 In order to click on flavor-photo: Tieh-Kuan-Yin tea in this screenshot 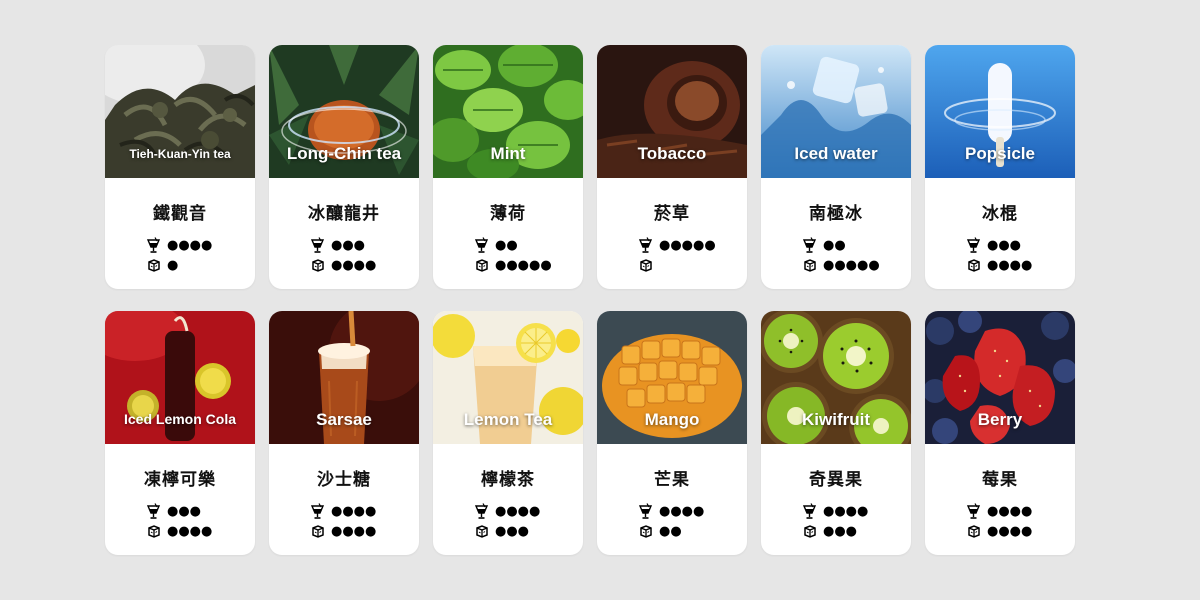, I will do `click(180, 111)`.